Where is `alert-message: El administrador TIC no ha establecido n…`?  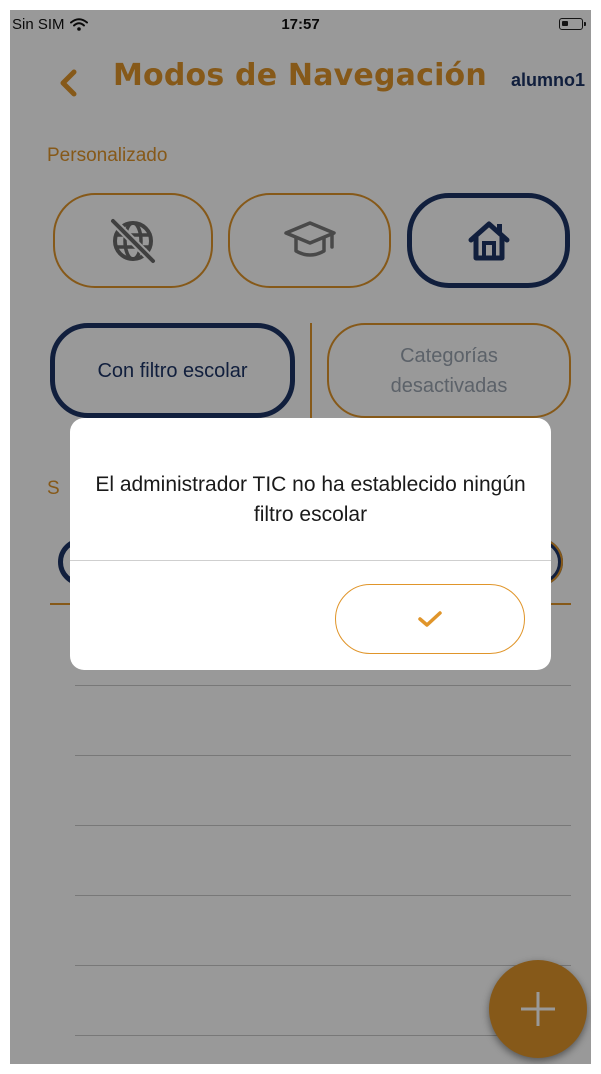 alert-message: El administrador TIC no ha establecido n… is located at coordinates (310, 499).